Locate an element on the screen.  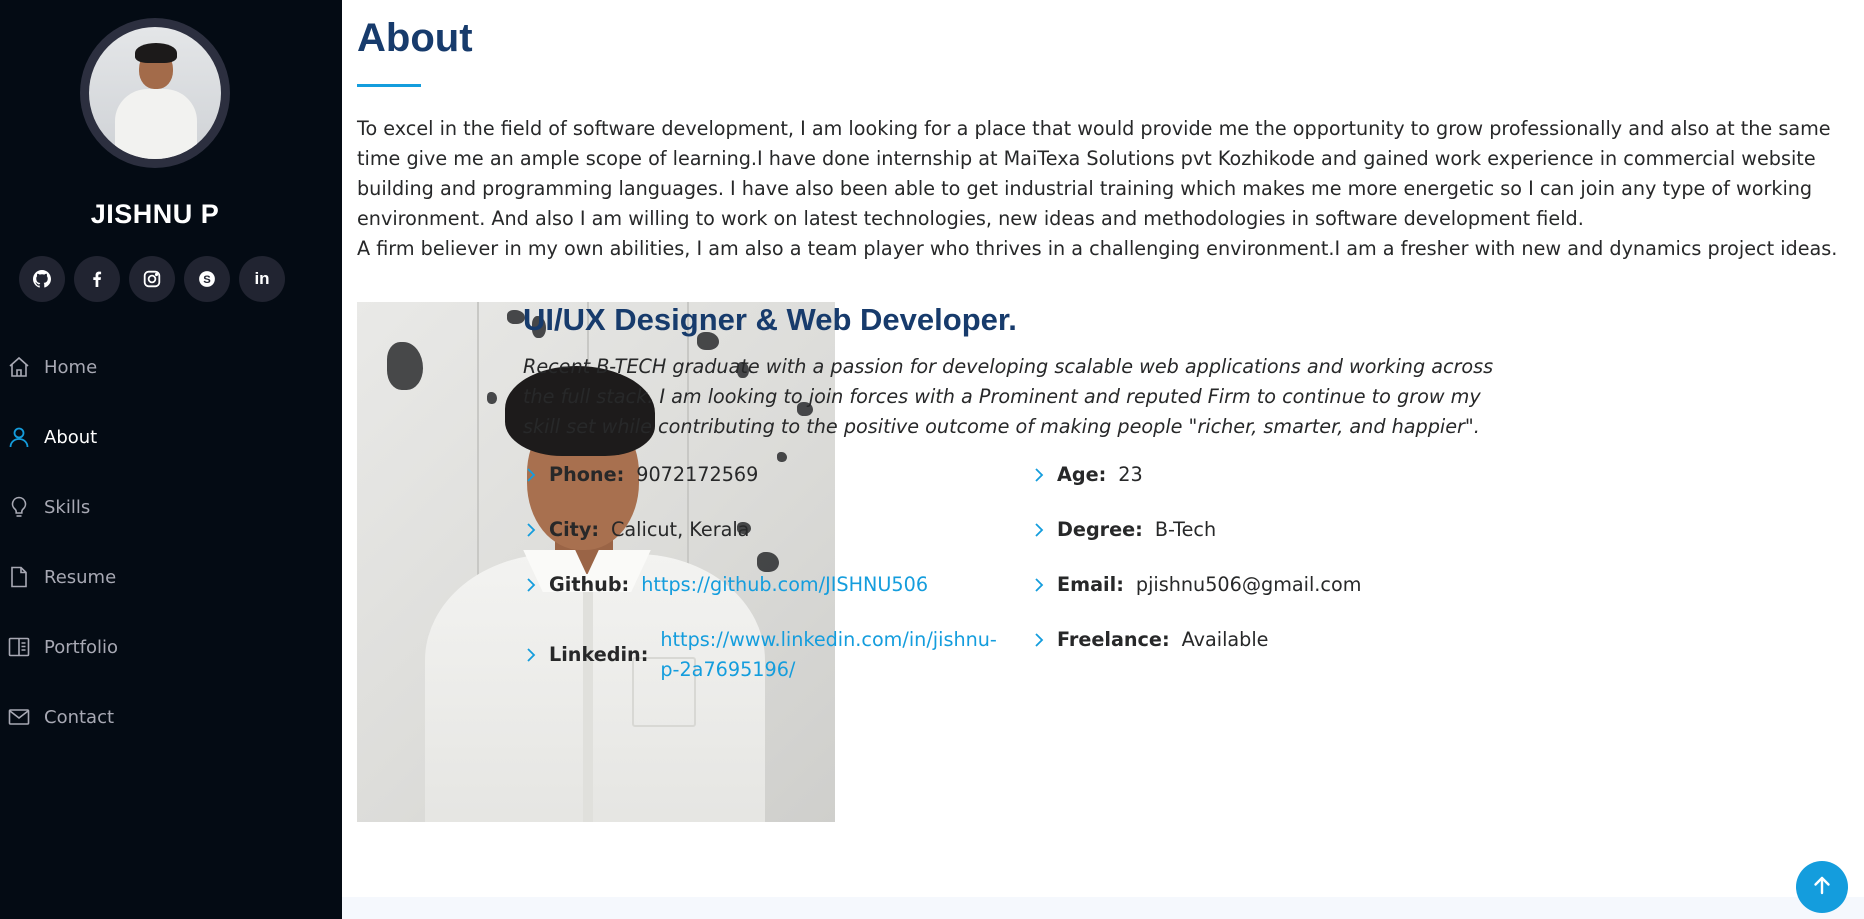
linkedin-link: in is located at coordinates (262, 279).